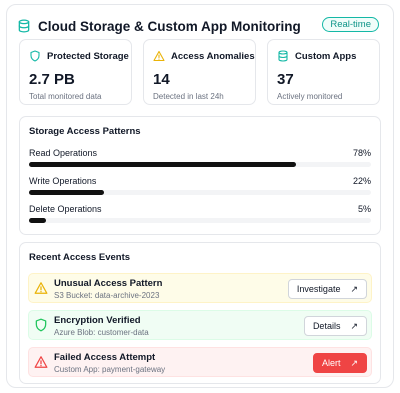 The image size is (400, 393). Describe the element at coordinates (63, 153) in the screenshot. I see `pattern-label: Read Operations` at that location.